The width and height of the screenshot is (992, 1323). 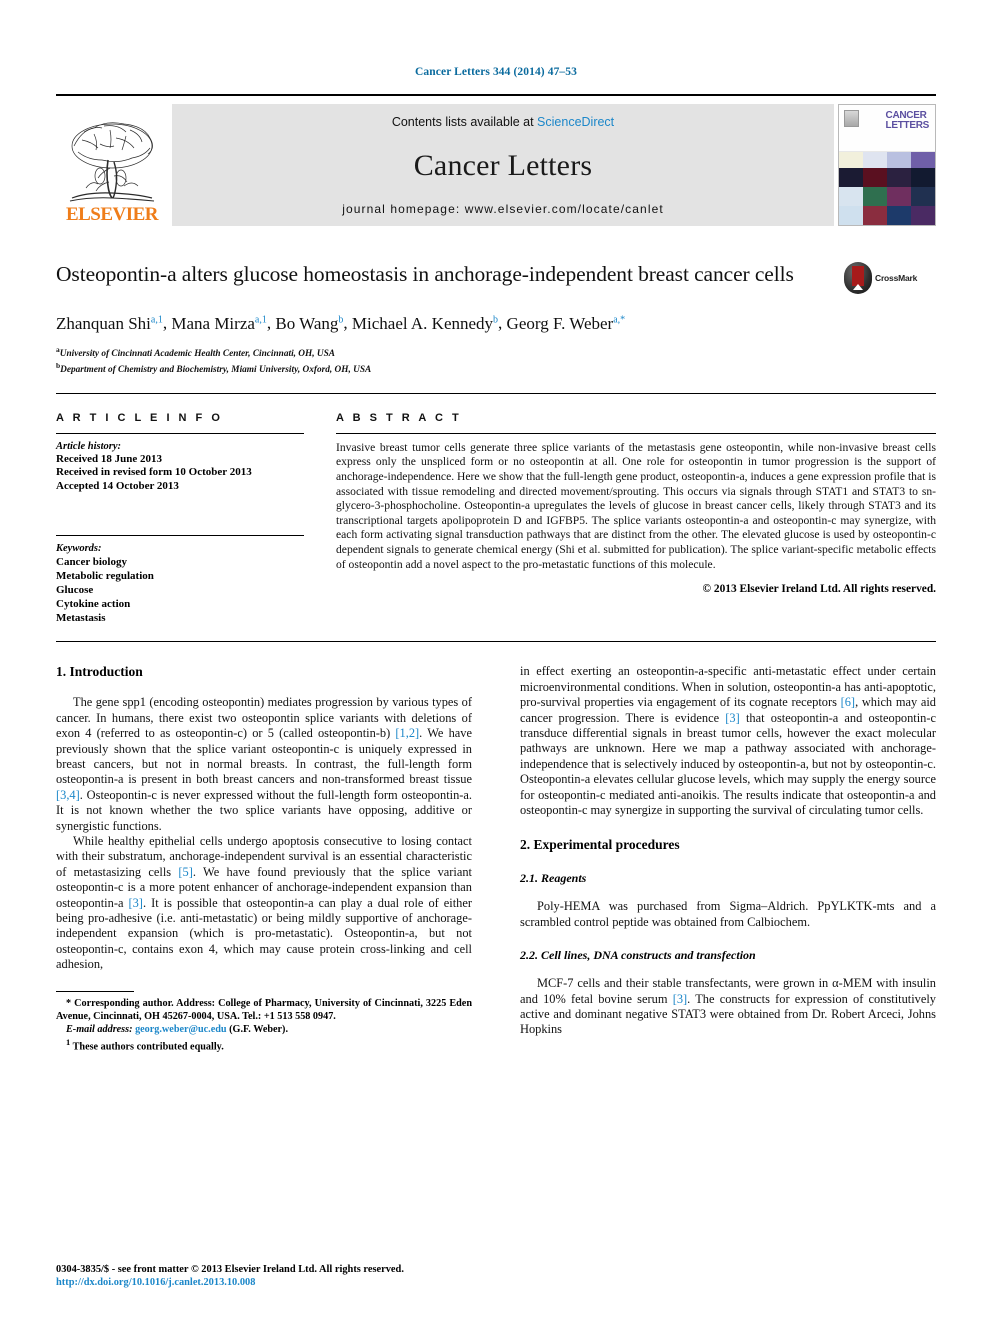 What do you see at coordinates (399, 417) in the screenshot?
I see `abstract-heading: A B S T R A C T` at bounding box center [399, 417].